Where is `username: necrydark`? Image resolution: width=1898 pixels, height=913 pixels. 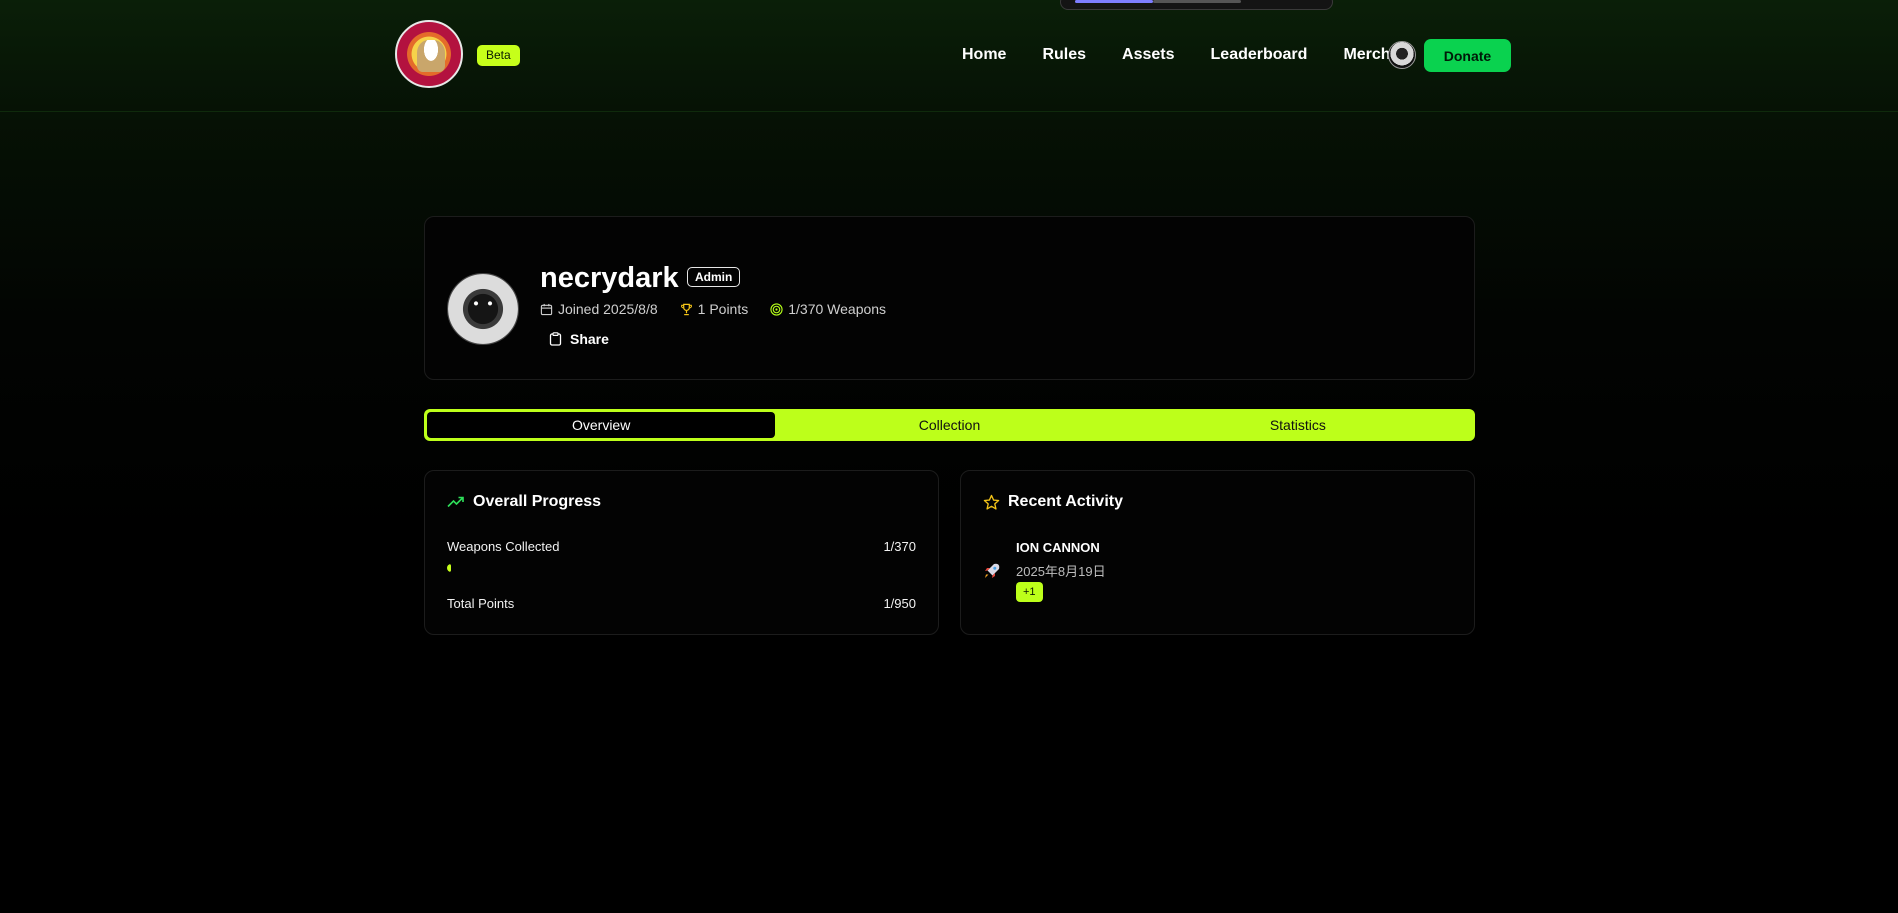
username: necrydark is located at coordinates (609, 278).